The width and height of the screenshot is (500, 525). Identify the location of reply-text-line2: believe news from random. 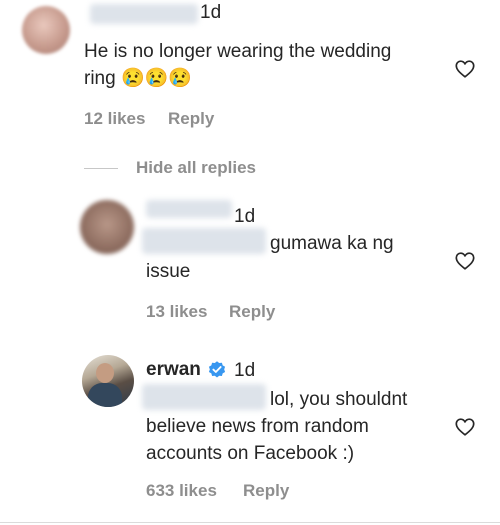
(257, 426).